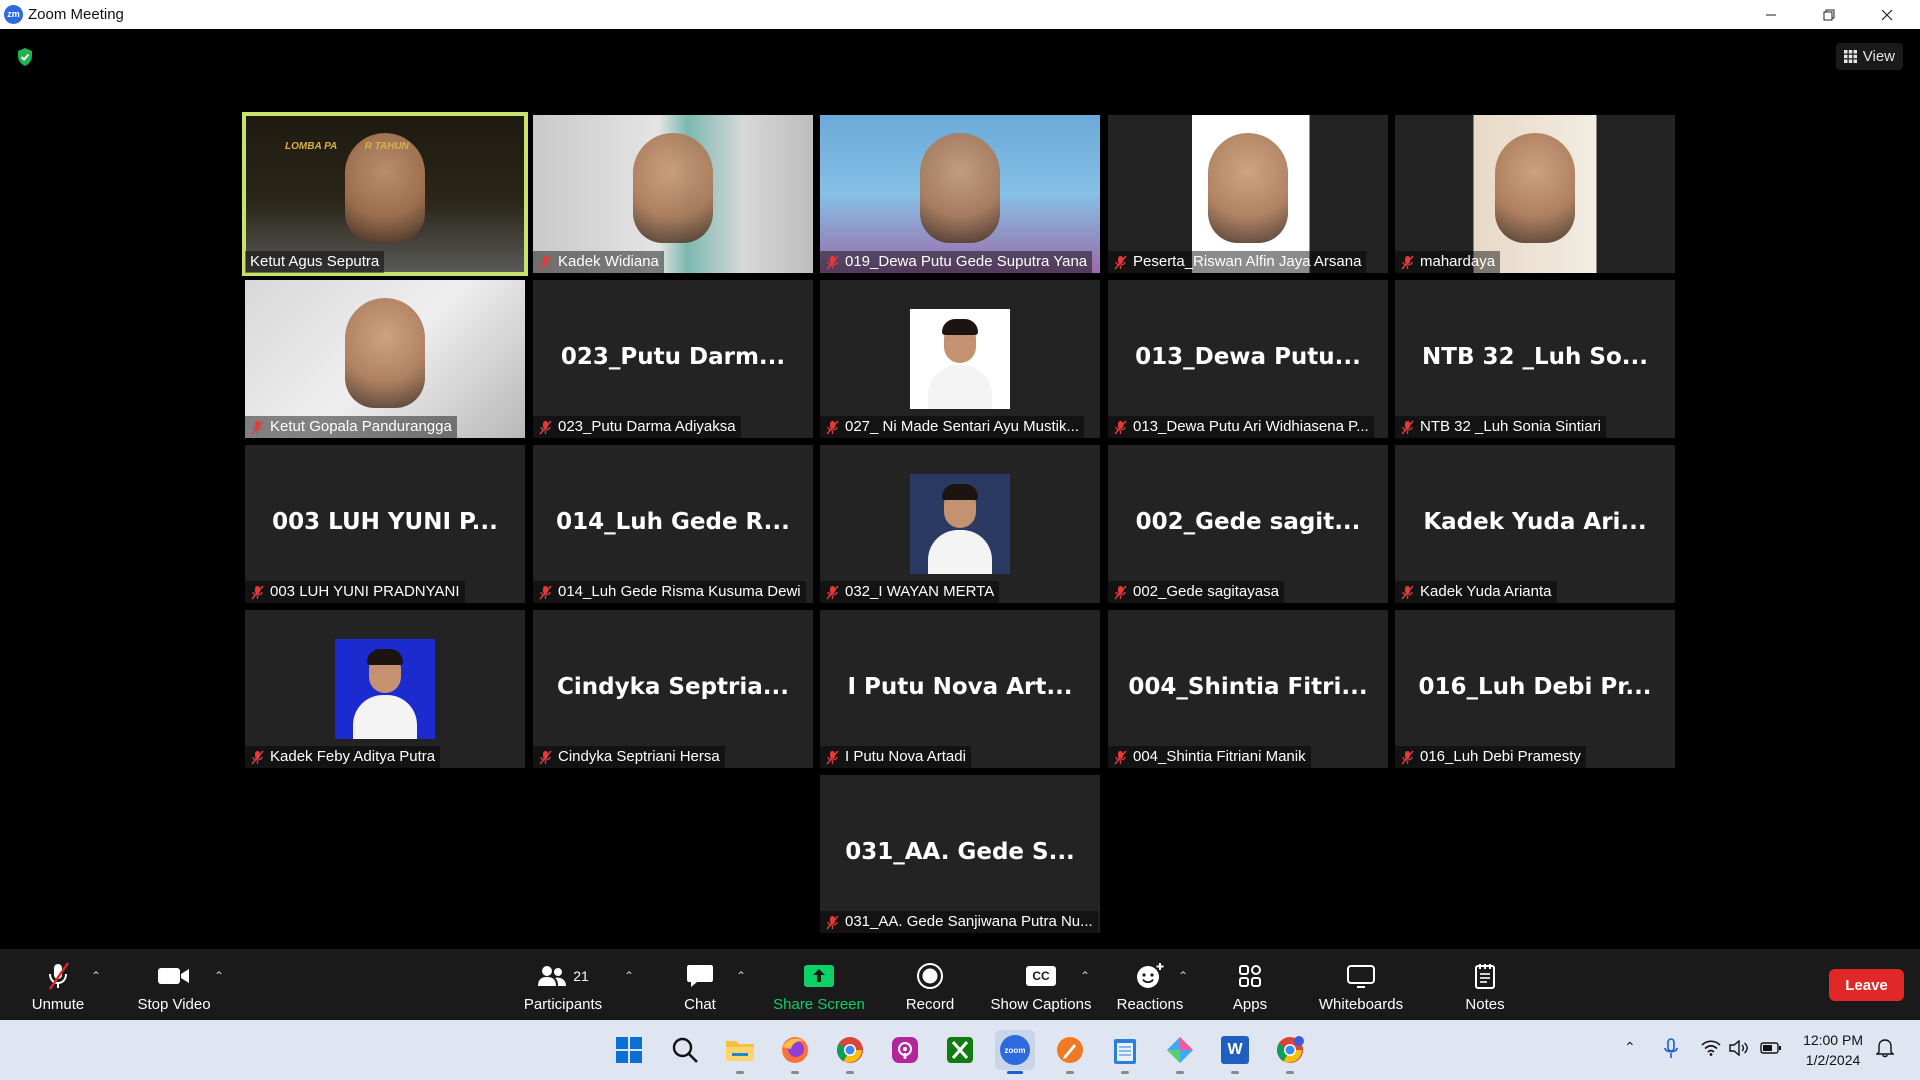 The image size is (1920, 1080). I want to click on reactions-smiley-icon, so click(1150, 975).